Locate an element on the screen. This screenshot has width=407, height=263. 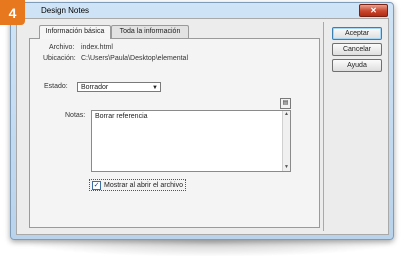
window-title: Design Notes is located at coordinates (65, 10).